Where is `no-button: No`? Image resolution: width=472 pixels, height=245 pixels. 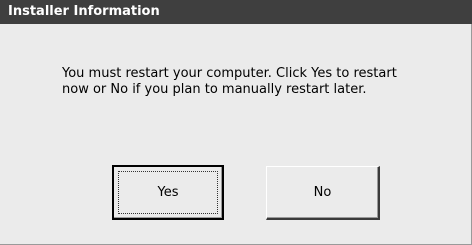
no-button: No is located at coordinates (323, 193).